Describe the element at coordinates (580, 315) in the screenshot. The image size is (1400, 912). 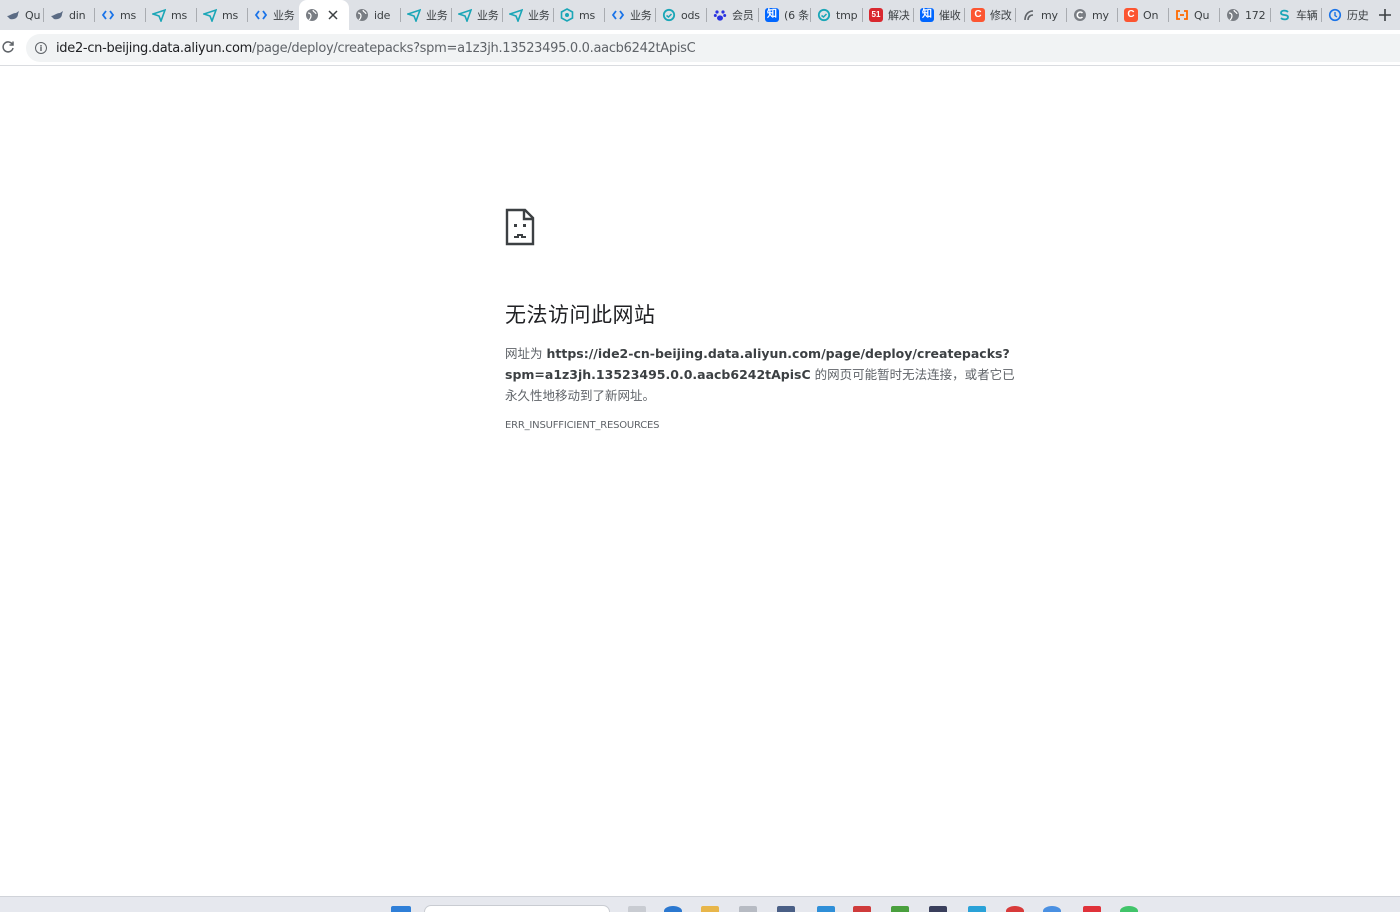
I see `error-heading: 无法访问此网站` at that location.